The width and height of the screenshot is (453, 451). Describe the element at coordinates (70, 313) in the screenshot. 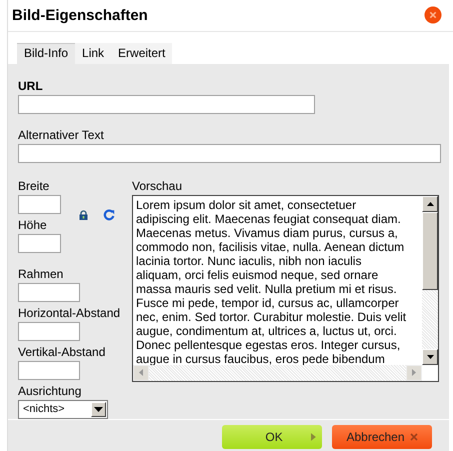

I see `field-label: Horizontal-Abstand` at that location.